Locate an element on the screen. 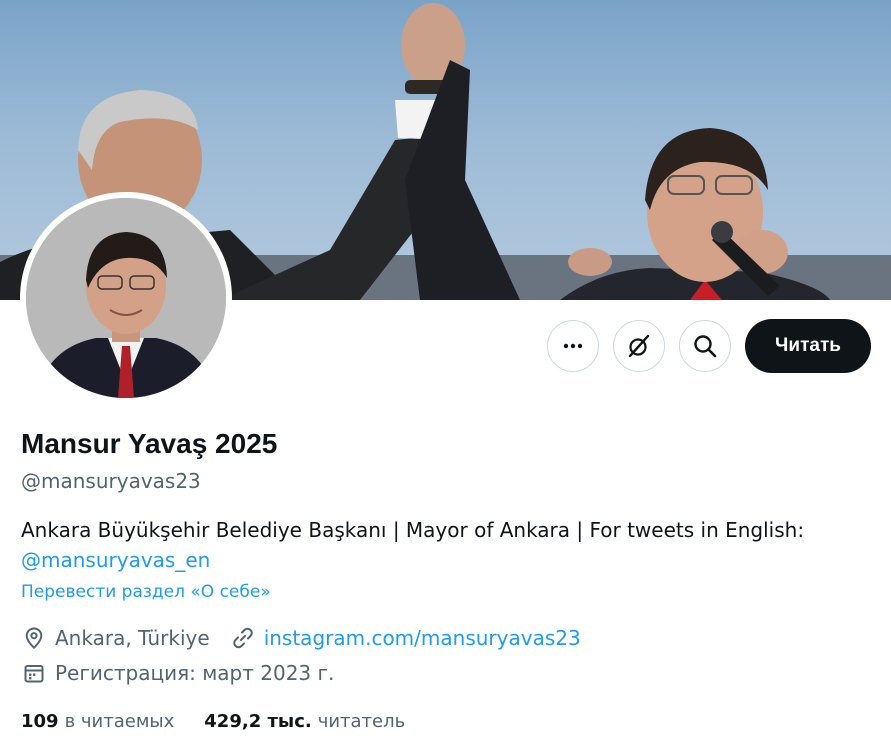 Image resolution: width=891 pixels, height=745 pixels. profile-stats: 109 в читаемых 429,2 тыс. читатель is located at coordinates (228, 721).